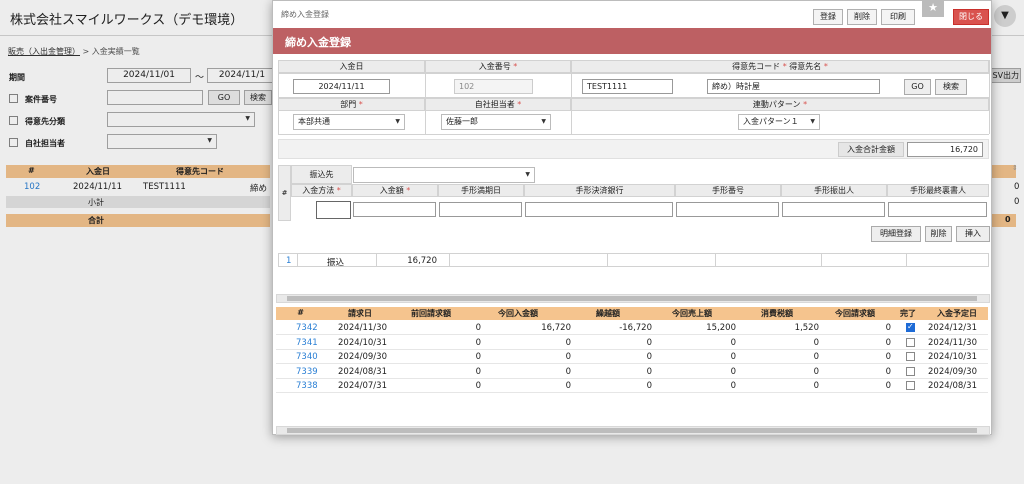 This screenshot has width=1024, height=484. Describe the element at coordinates (871, 149) in the screenshot. I see `total-label: 入金合計金額` at that location.